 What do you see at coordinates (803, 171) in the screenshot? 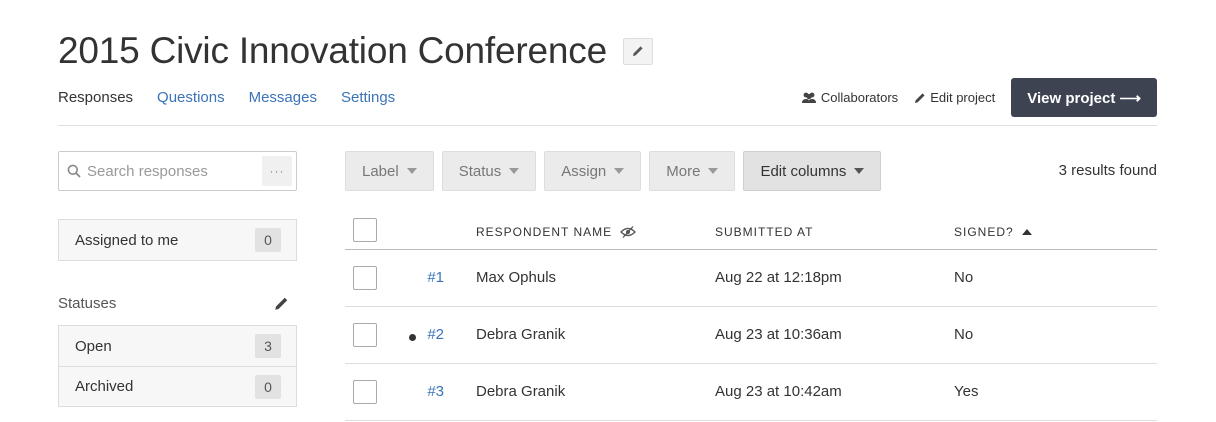
I see `edit-columns-label: Edit columns` at bounding box center [803, 171].